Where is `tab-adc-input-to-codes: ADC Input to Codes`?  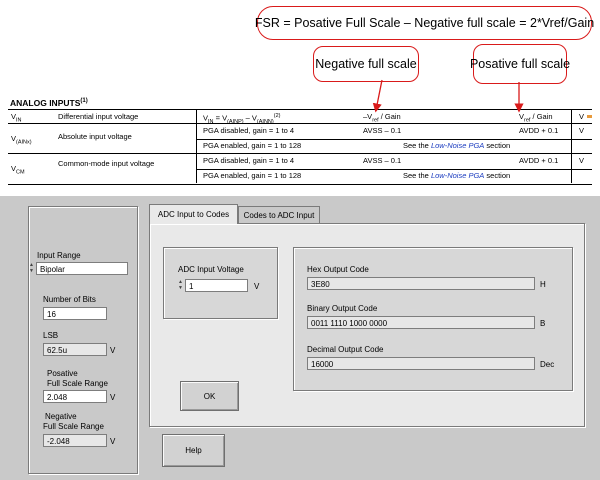 tab-adc-input-to-codes: ADC Input to Codes is located at coordinates (193, 214).